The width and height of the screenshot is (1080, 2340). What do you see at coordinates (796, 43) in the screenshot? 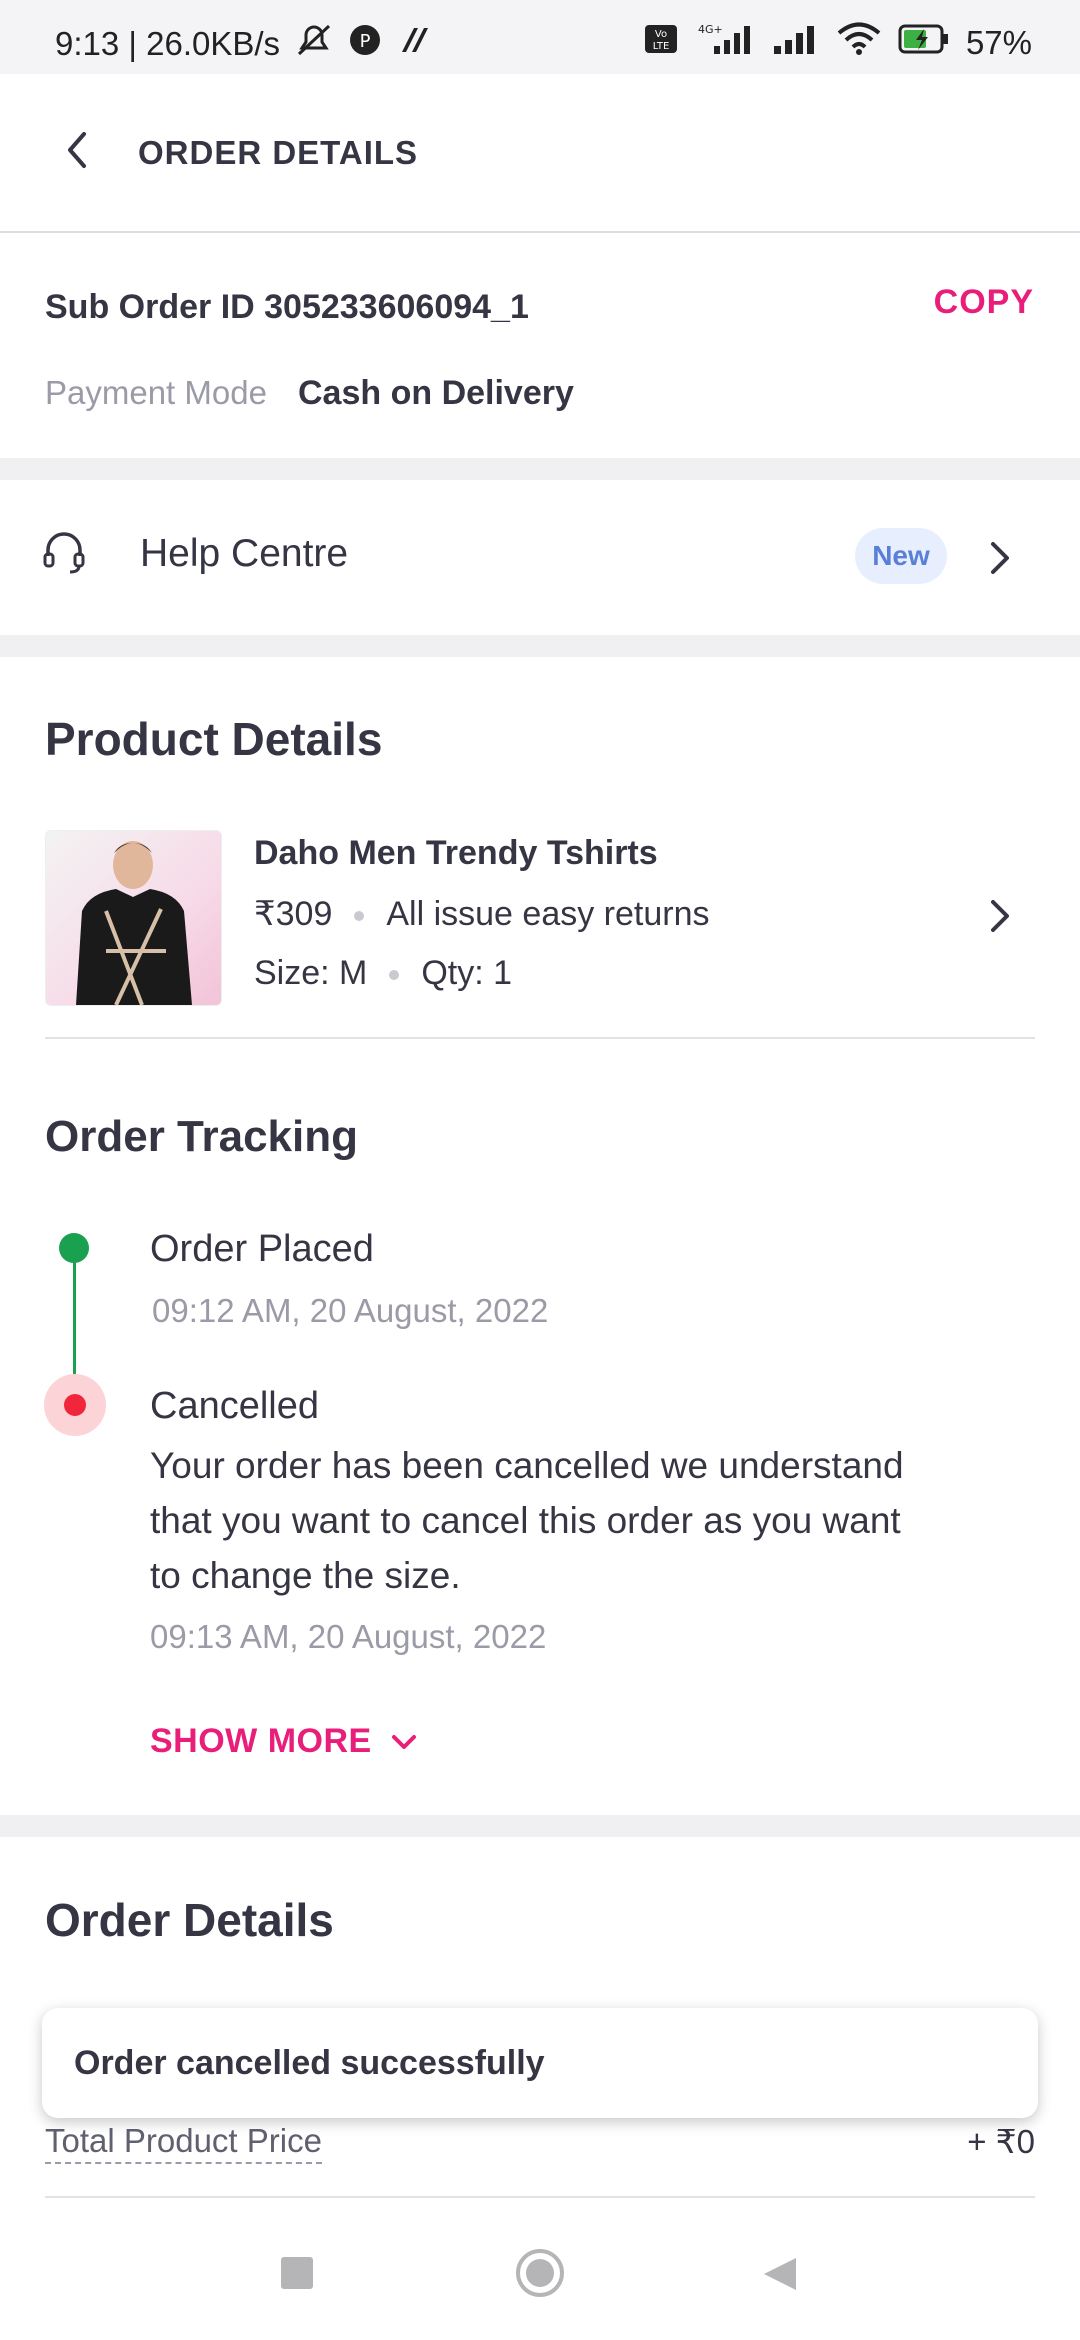
I see `signal-icon` at bounding box center [796, 43].